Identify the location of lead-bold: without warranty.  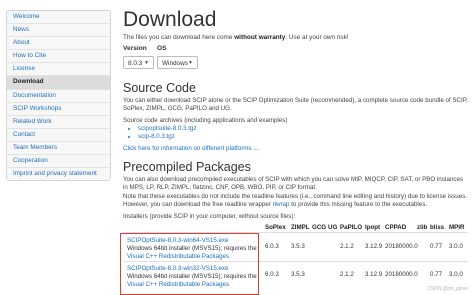
(260, 37).